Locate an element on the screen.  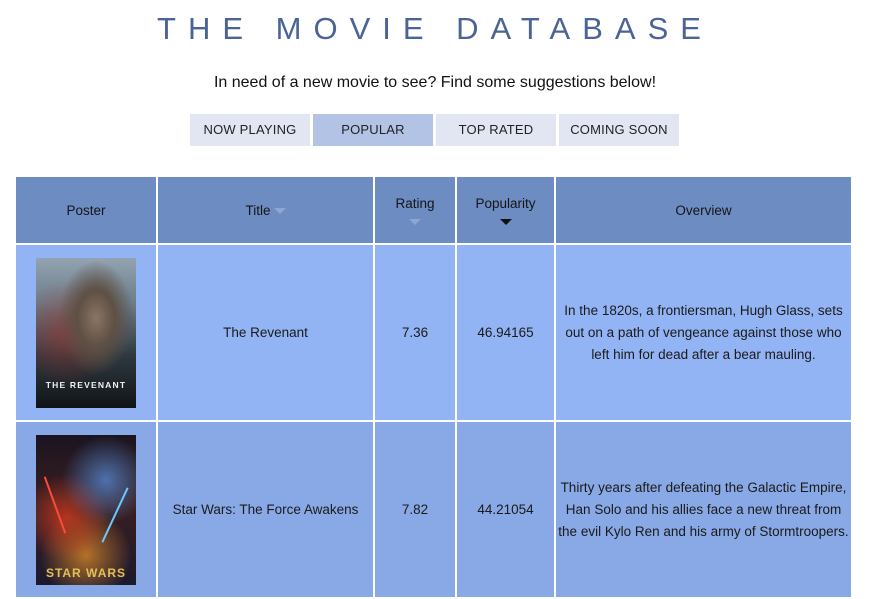
title-cell: Star Wars: The Force Awakens is located at coordinates (265, 509).